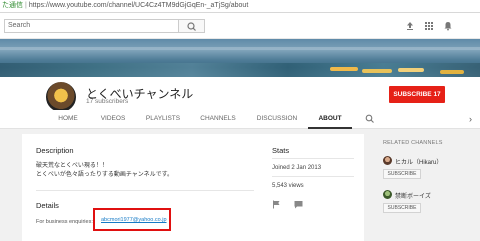 The width and height of the screenshot is (480, 241). I want to click on tab-channels: CHANNELS, so click(218, 119).